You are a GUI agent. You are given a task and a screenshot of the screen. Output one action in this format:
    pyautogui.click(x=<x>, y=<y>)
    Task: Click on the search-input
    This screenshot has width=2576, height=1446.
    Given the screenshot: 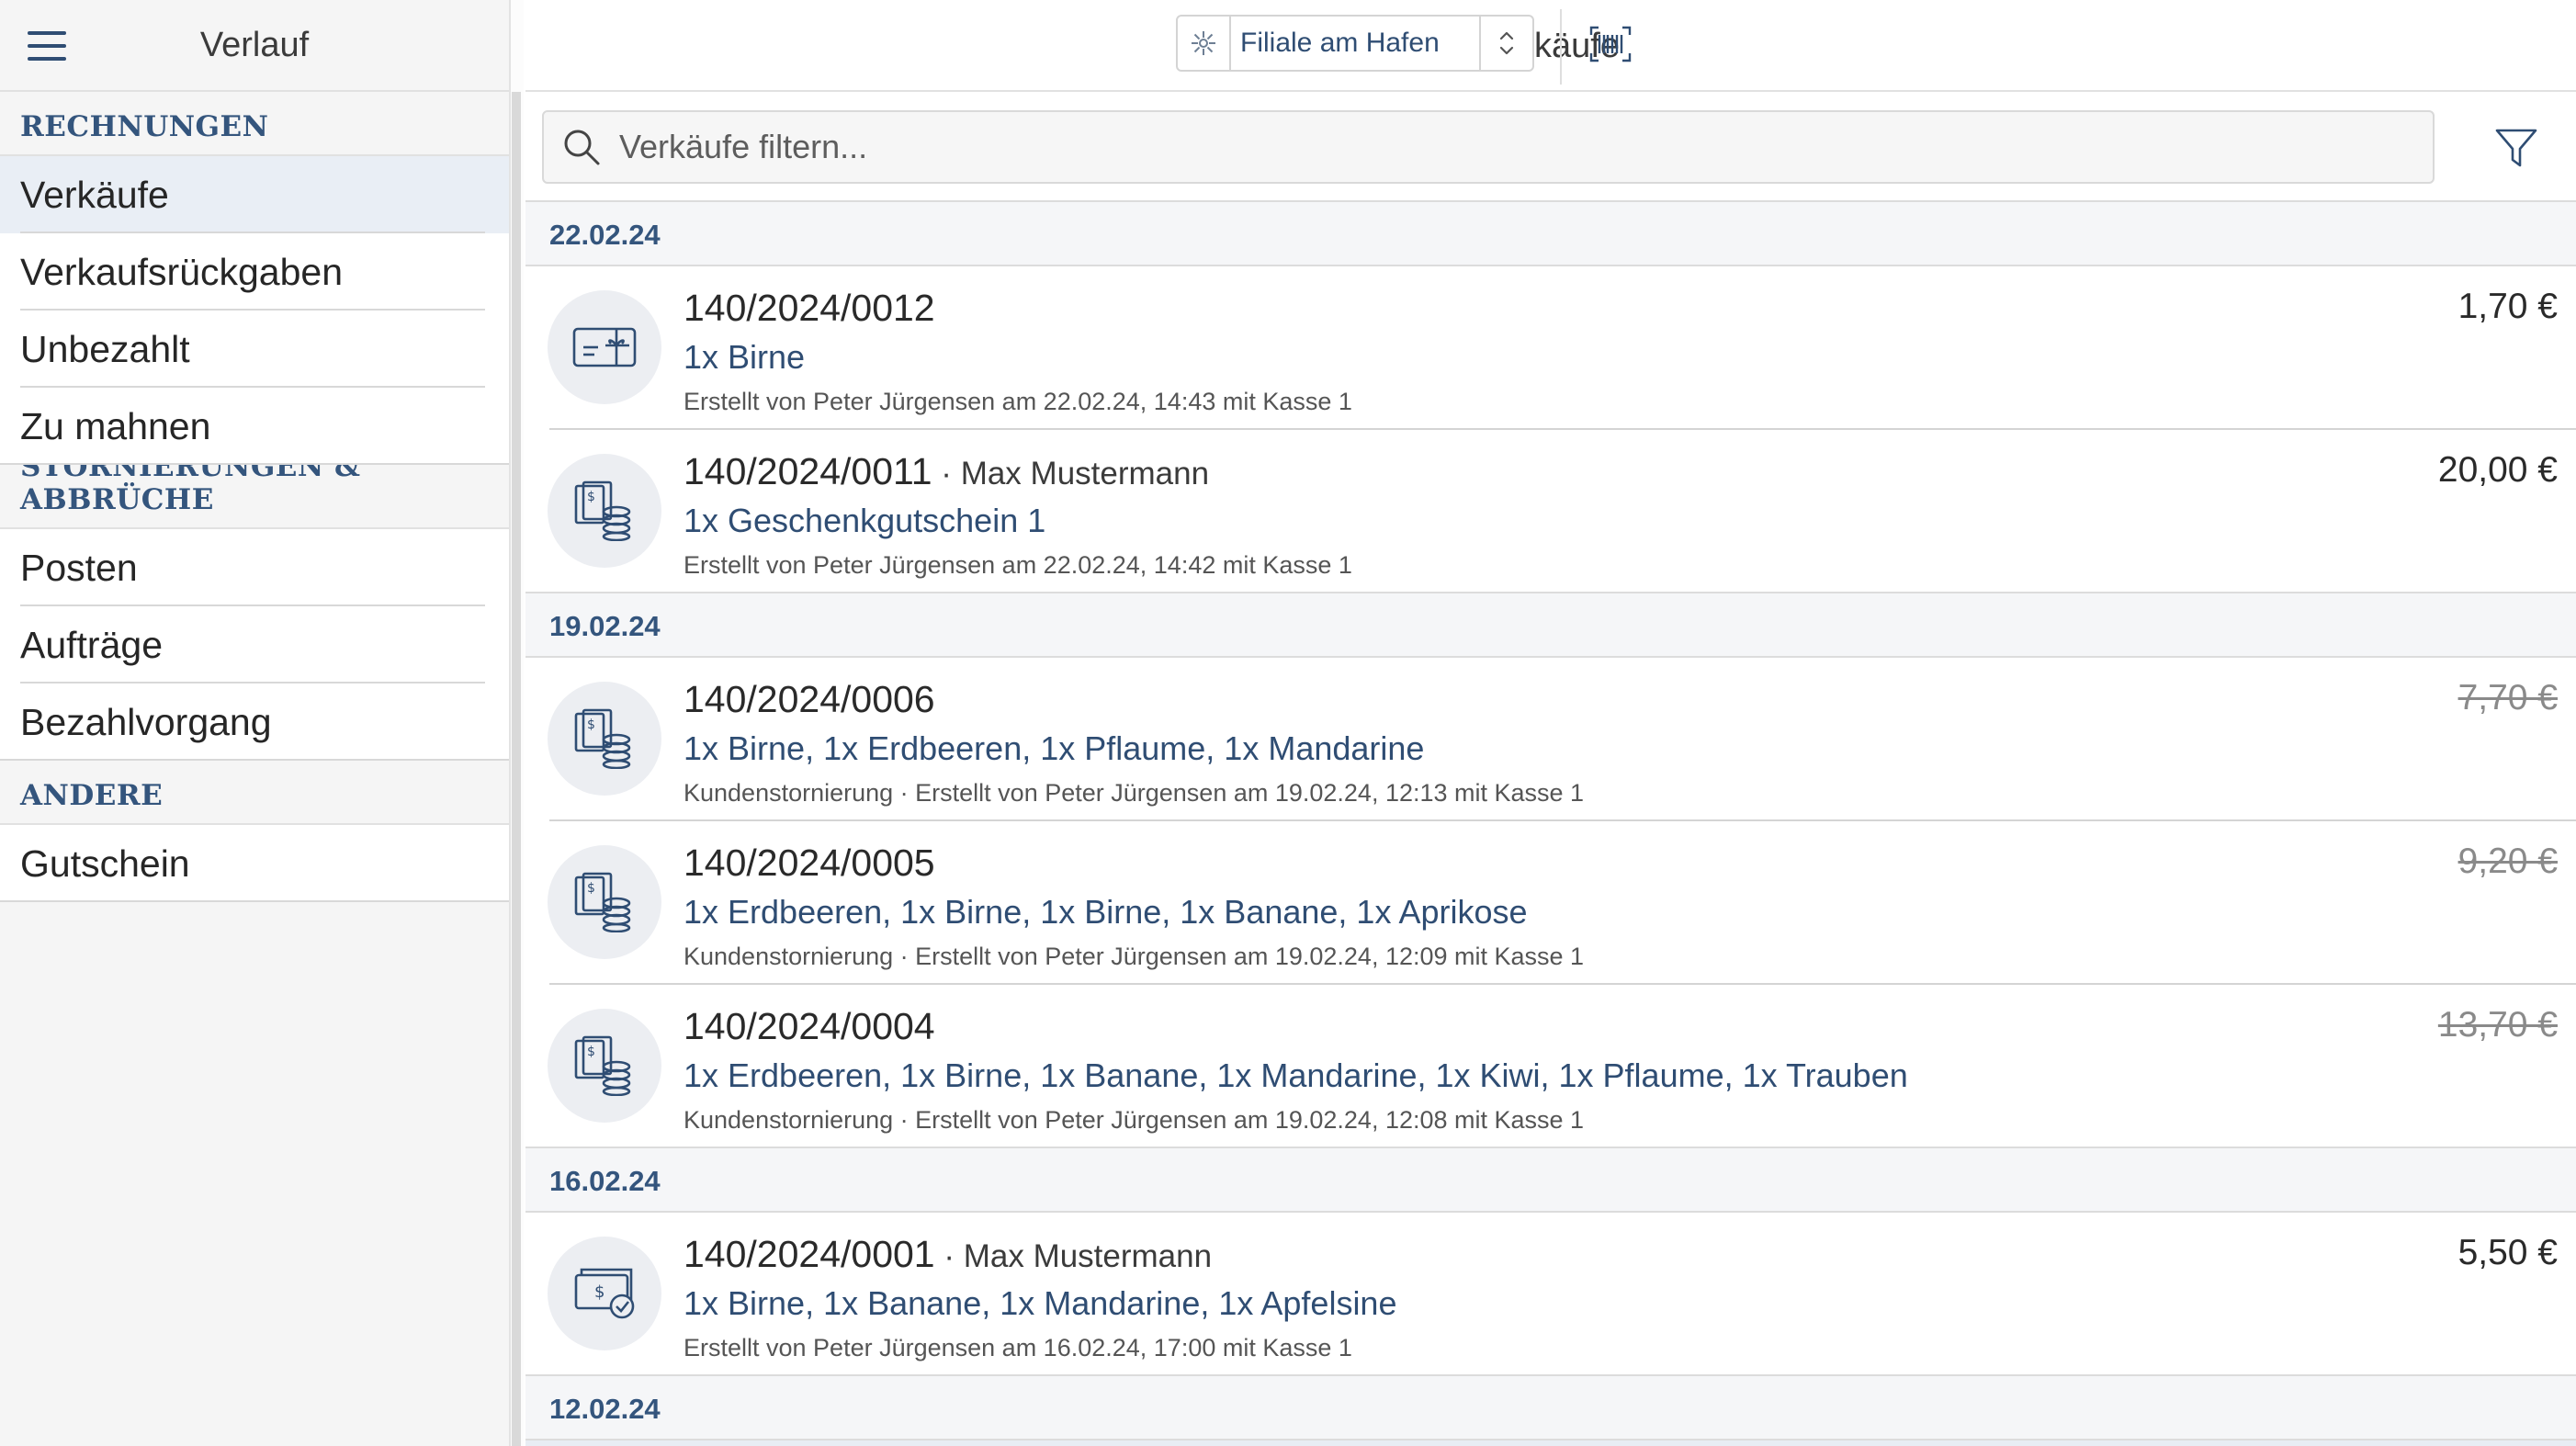 What is the action you would take?
    pyautogui.click(x=1518, y=147)
    